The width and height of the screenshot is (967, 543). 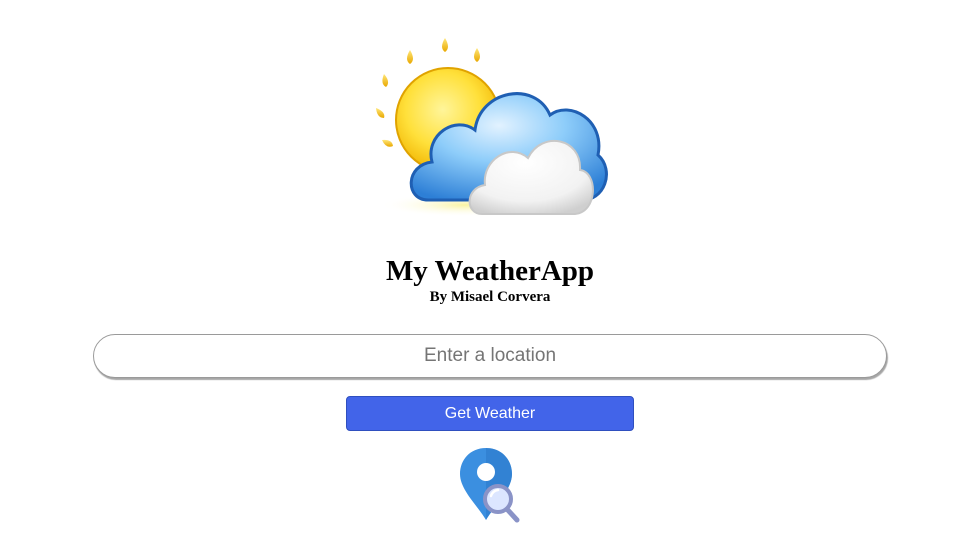 I want to click on location-search-icon, so click(x=490, y=485).